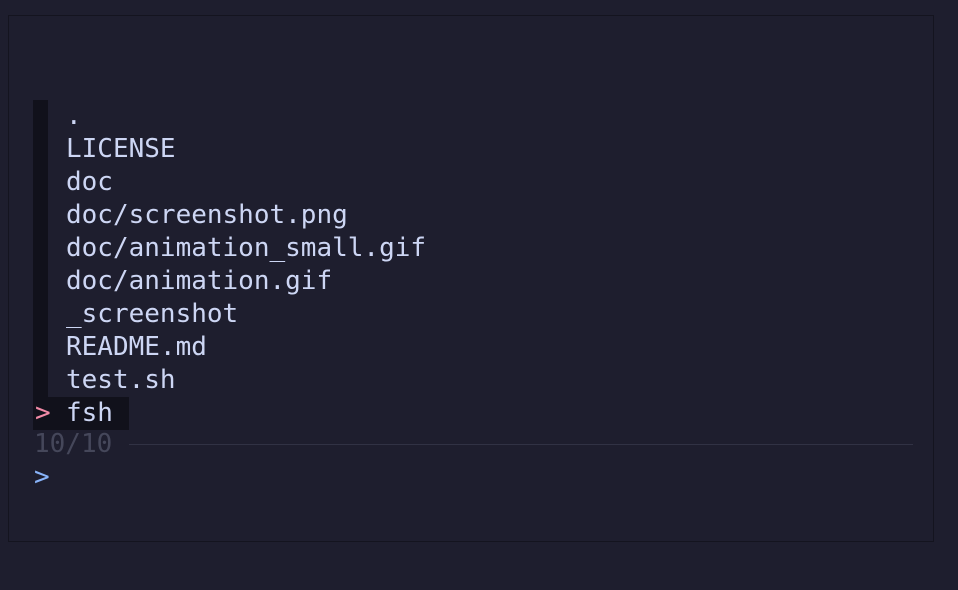 The width and height of the screenshot is (958, 590). What do you see at coordinates (521, 444) in the screenshot?
I see `separator-line` at bounding box center [521, 444].